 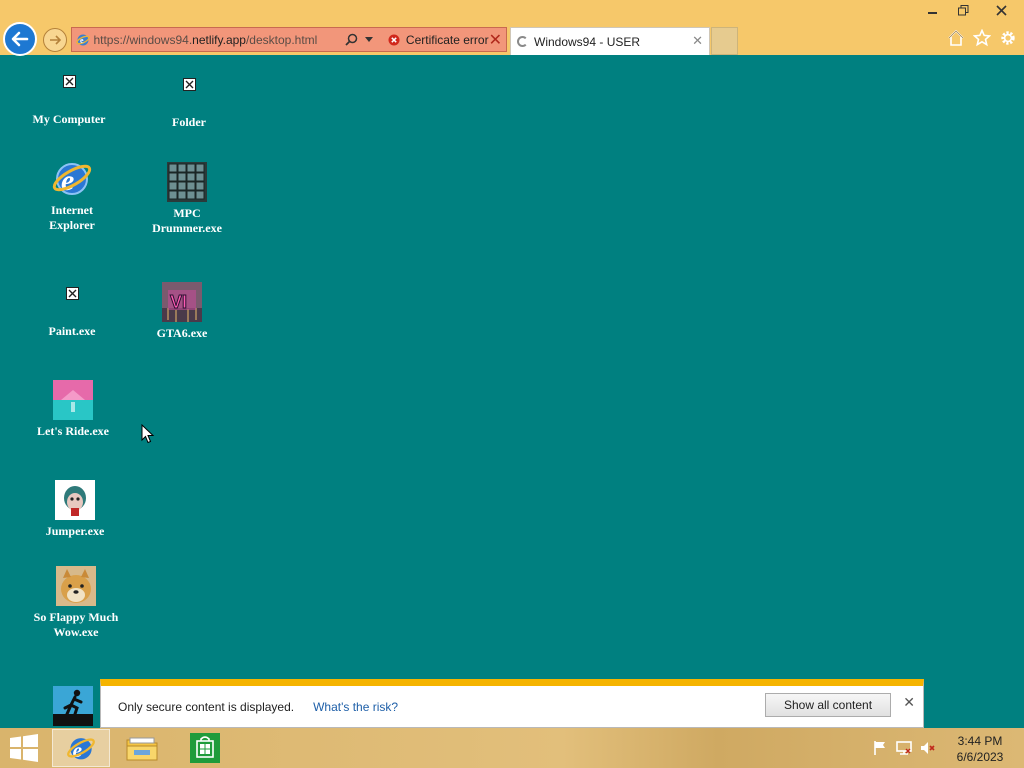 What do you see at coordinates (697, 41) in the screenshot?
I see `close-tab-icon: ✕` at bounding box center [697, 41].